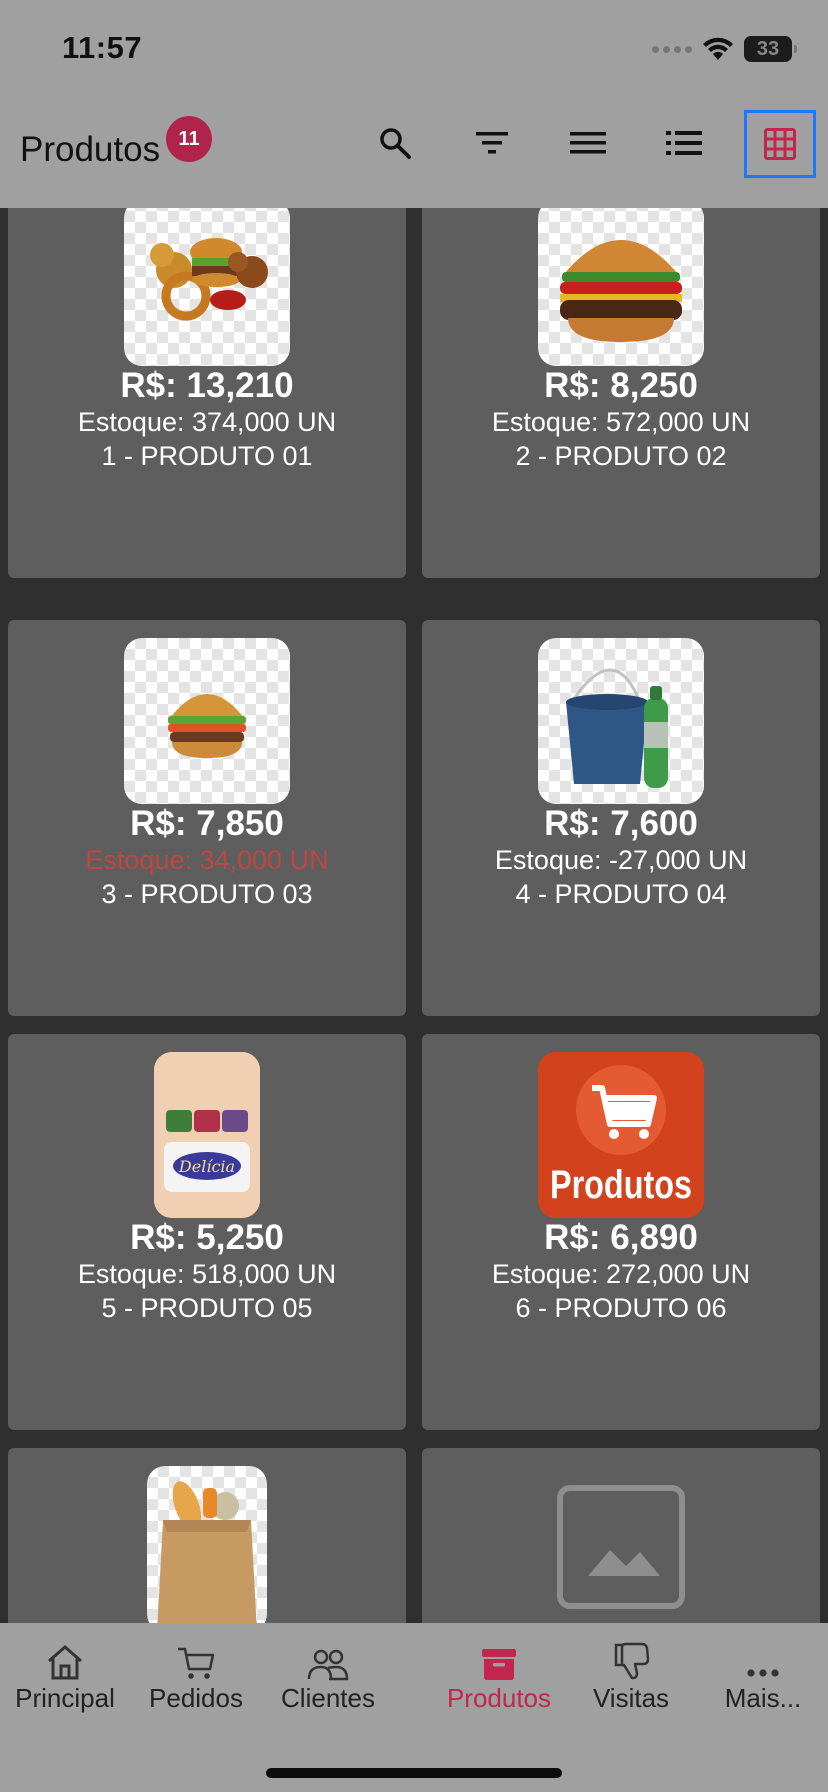 This screenshot has width=828, height=1792. Describe the element at coordinates (621, 1237) in the screenshot. I see `product-price: R$: 6,890` at that location.